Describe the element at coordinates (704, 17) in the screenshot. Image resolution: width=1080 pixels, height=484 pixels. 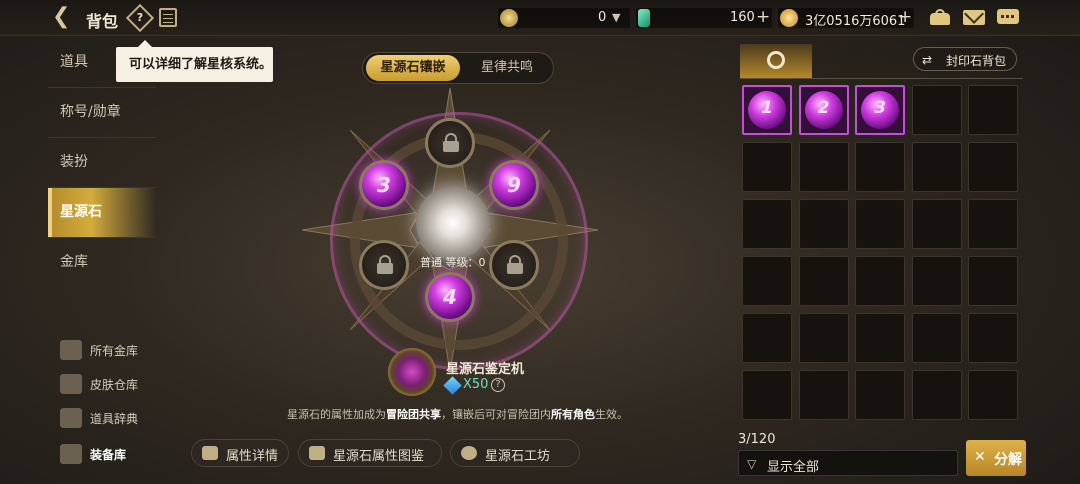
I see `currency-crystal: 160 +` at that location.